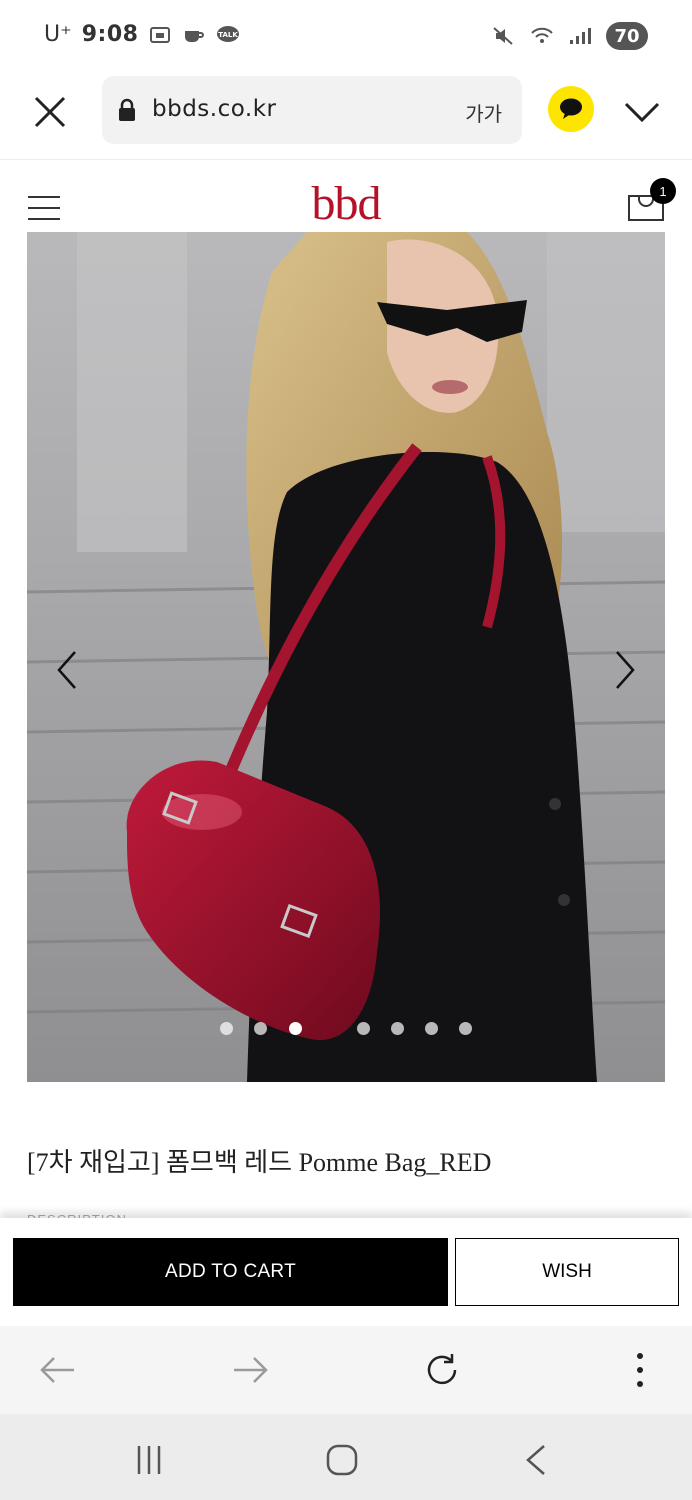 The width and height of the screenshot is (692, 1500). What do you see at coordinates (442, 1370) in the screenshot?
I see `refresh-icon` at bounding box center [442, 1370].